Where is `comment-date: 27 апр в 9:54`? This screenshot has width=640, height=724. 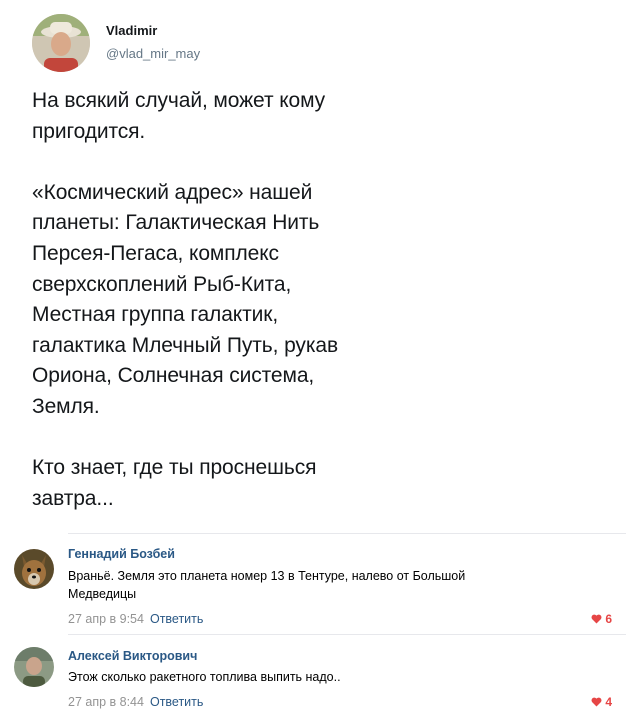 comment-date: 27 апр в 9:54 is located at coordinates (106, 619).